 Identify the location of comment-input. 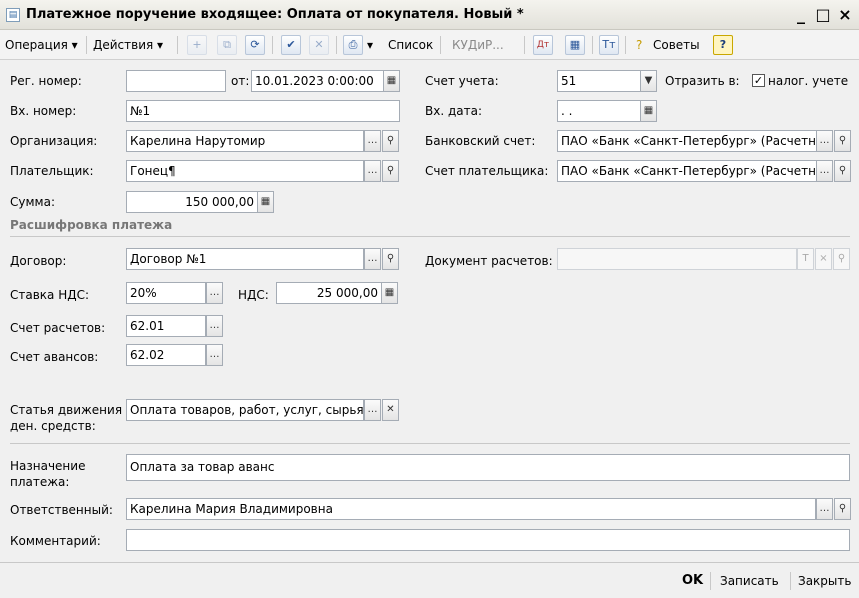
(488, 540).